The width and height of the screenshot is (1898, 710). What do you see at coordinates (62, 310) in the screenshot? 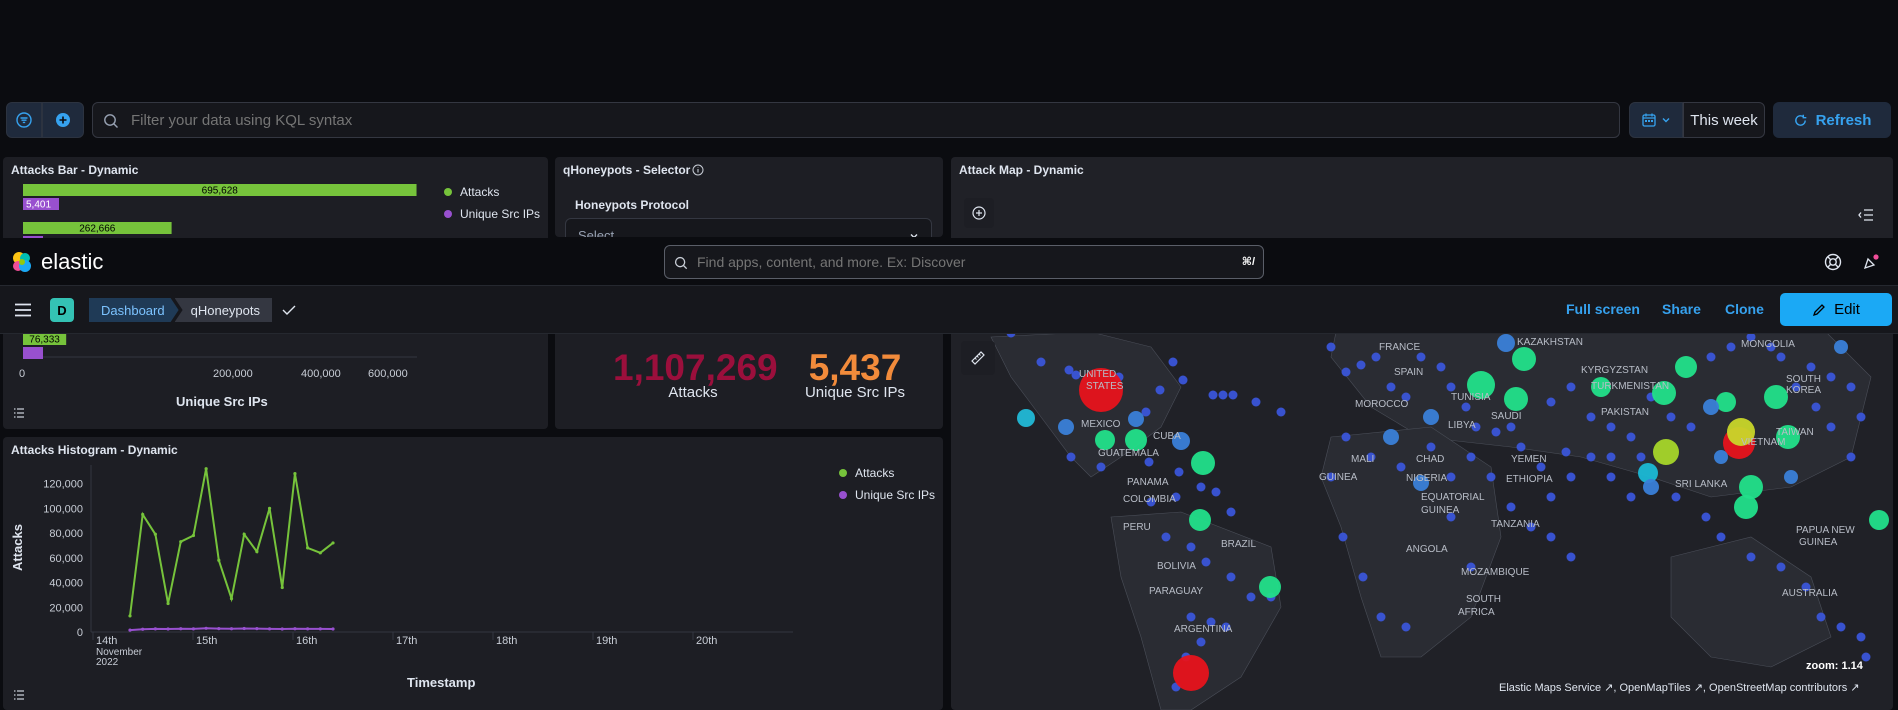
I see `space-avatar: D` at bounding box center [62, 310].